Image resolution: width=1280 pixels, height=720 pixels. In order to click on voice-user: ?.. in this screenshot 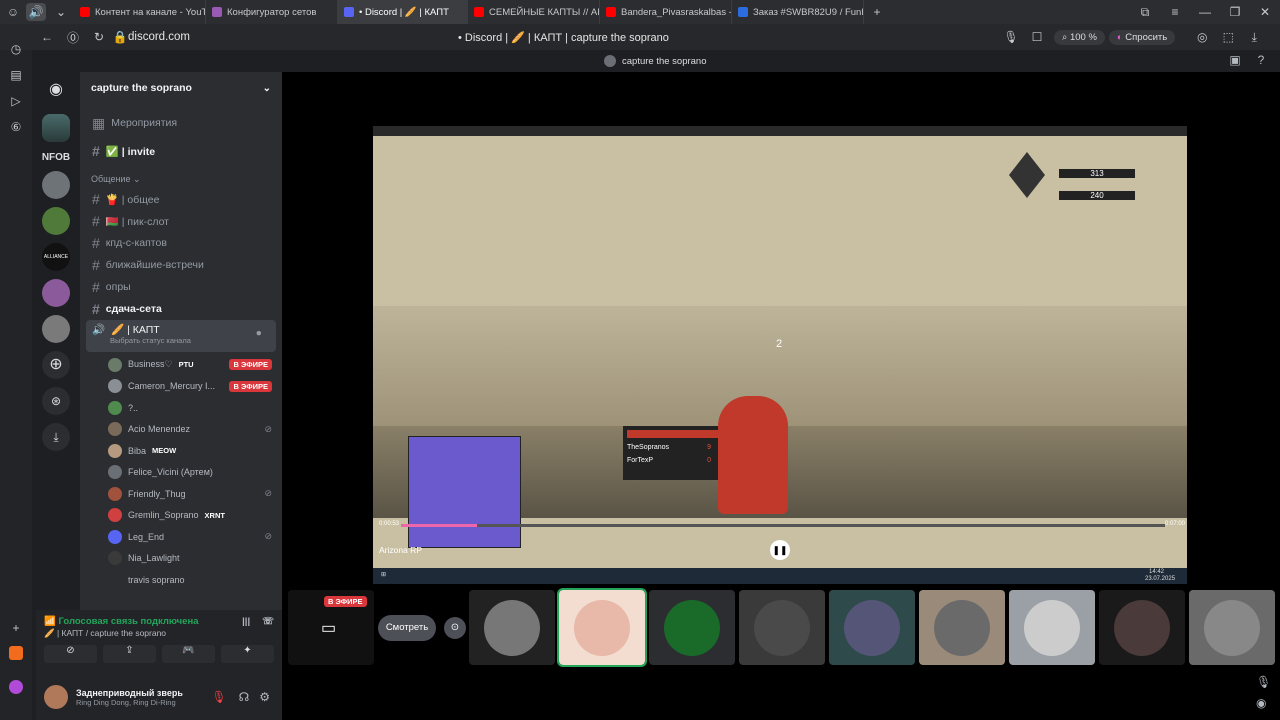, I will do `click(195, 408)`.